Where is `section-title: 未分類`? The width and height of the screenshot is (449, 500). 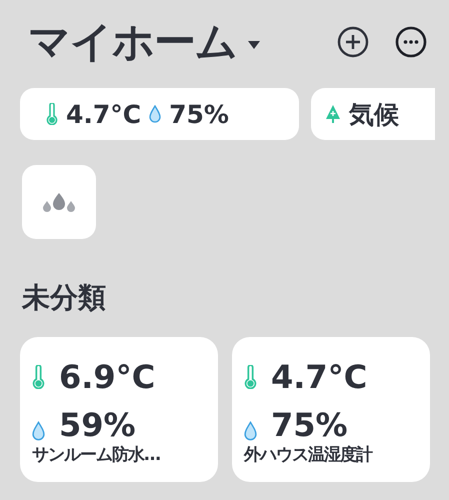 section-title: 未分類 is located at coordinates (64, 298).